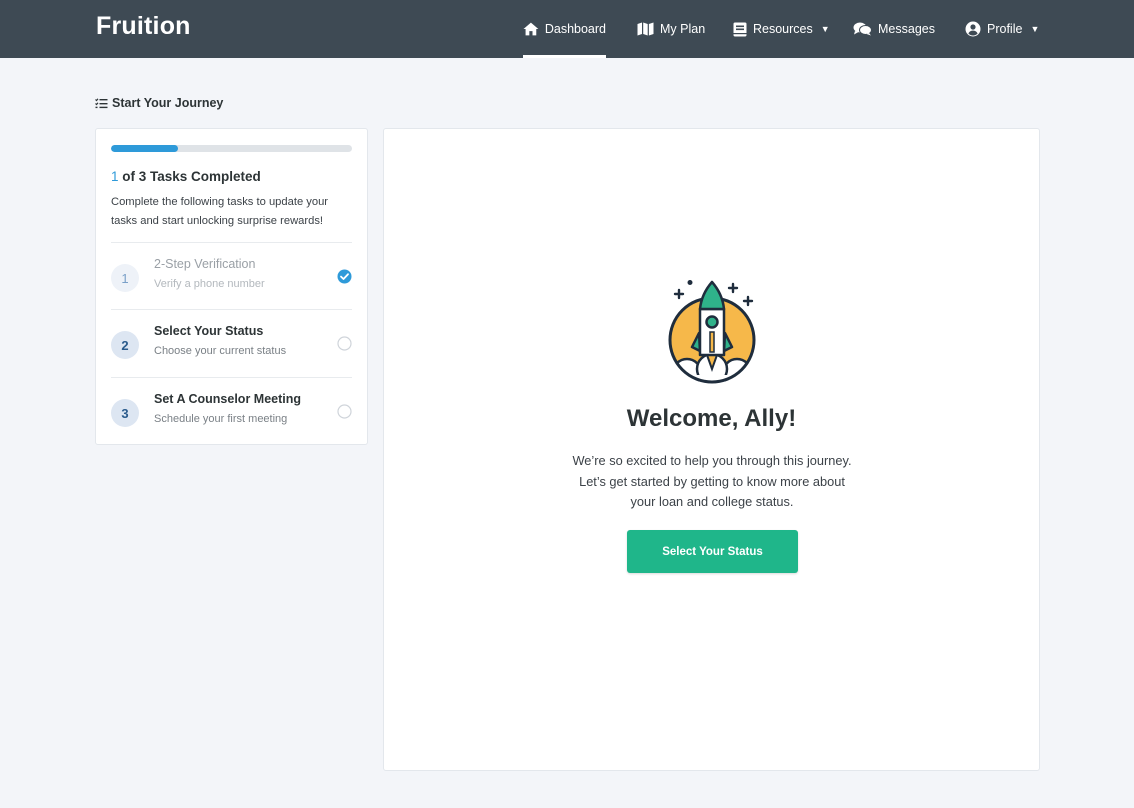 This screenshot has width=1134, height=808. Describe the element at coordinates (125, 278) in the screenshot. I see `task-number: 1` at that location.